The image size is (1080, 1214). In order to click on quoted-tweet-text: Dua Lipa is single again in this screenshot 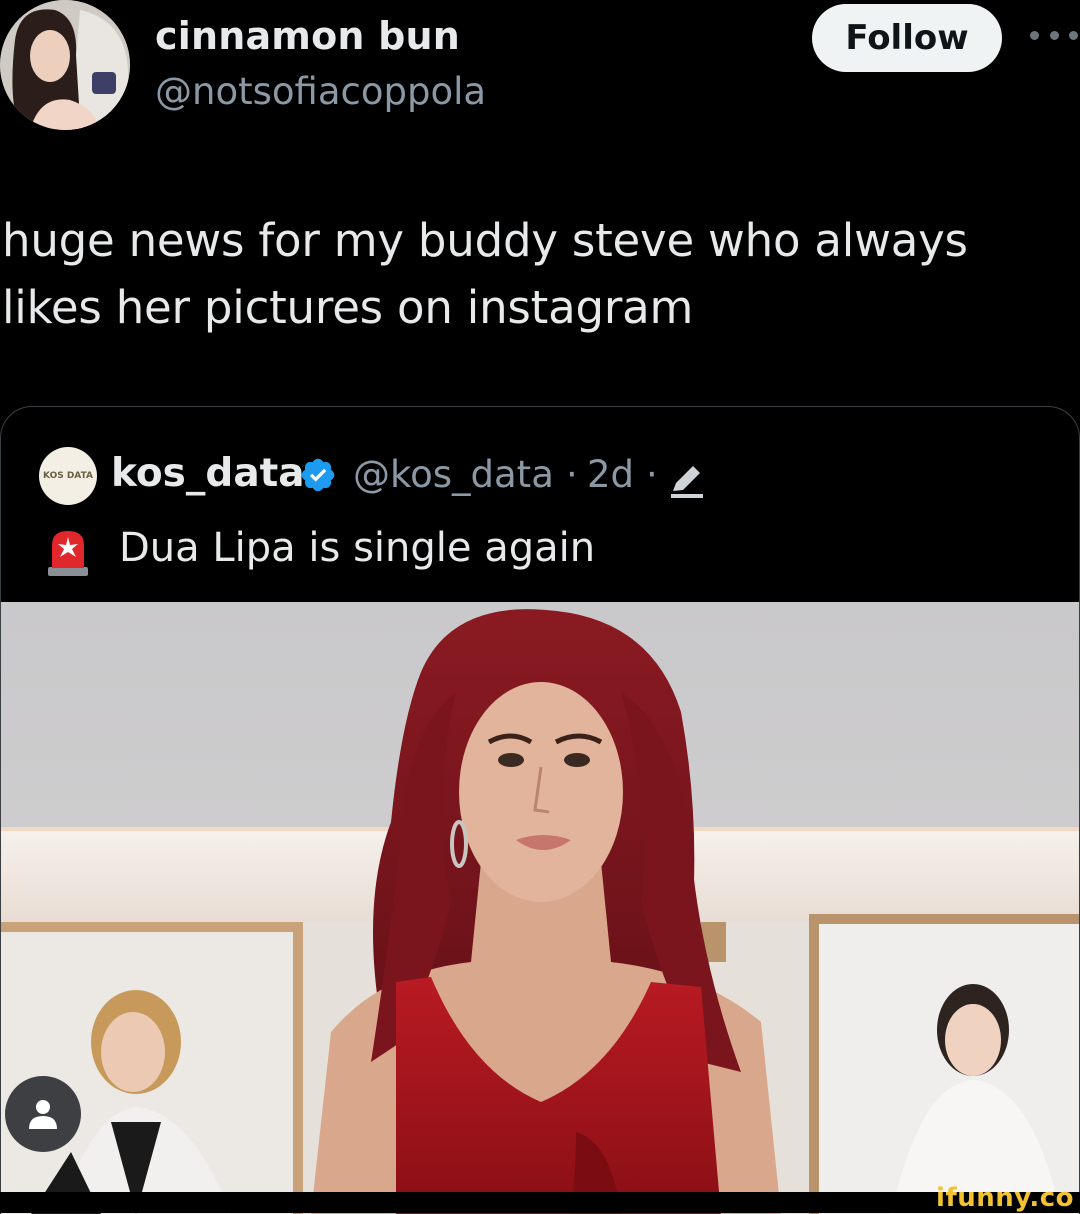, I will do `click(357, 548)`.